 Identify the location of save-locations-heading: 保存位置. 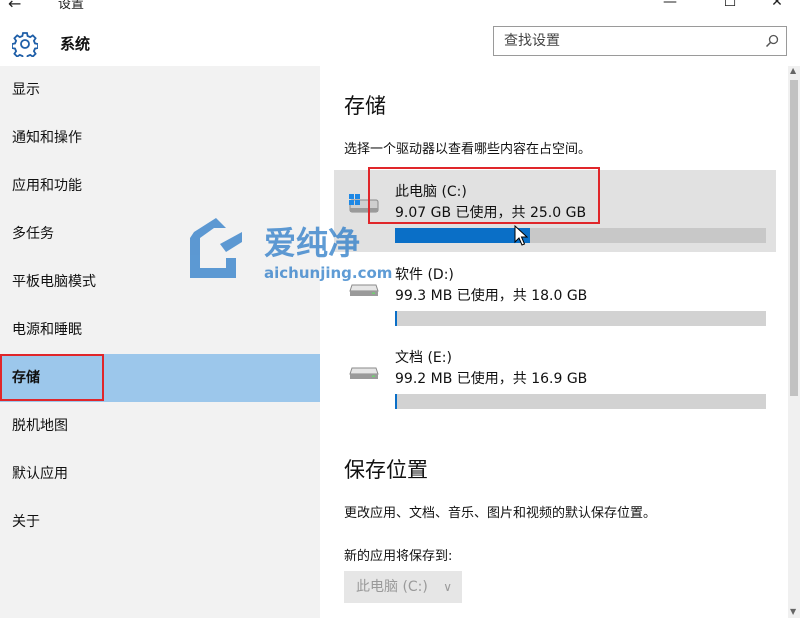
(386, 470).